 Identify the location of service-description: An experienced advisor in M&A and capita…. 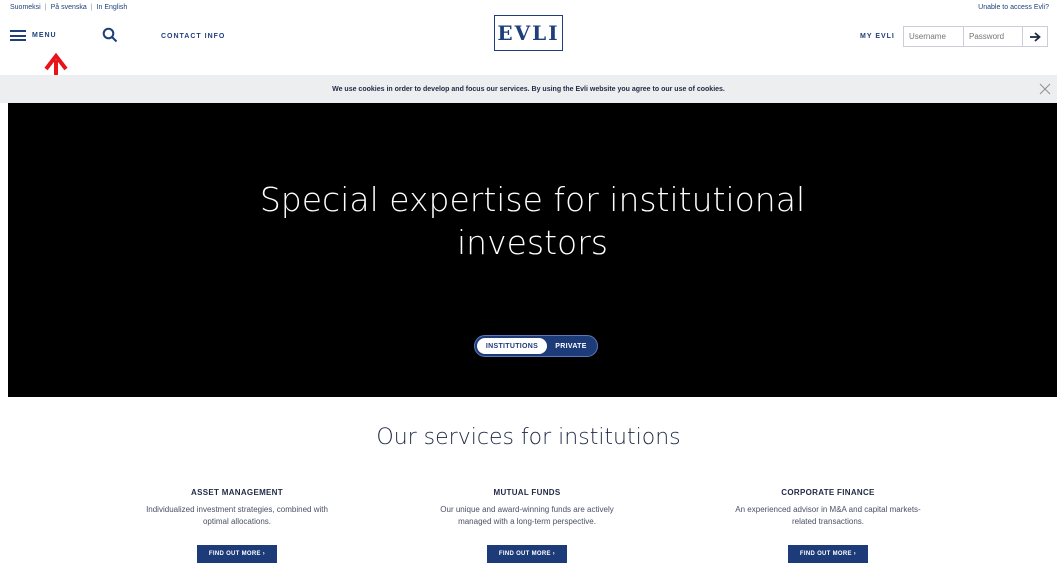
(828, 515).